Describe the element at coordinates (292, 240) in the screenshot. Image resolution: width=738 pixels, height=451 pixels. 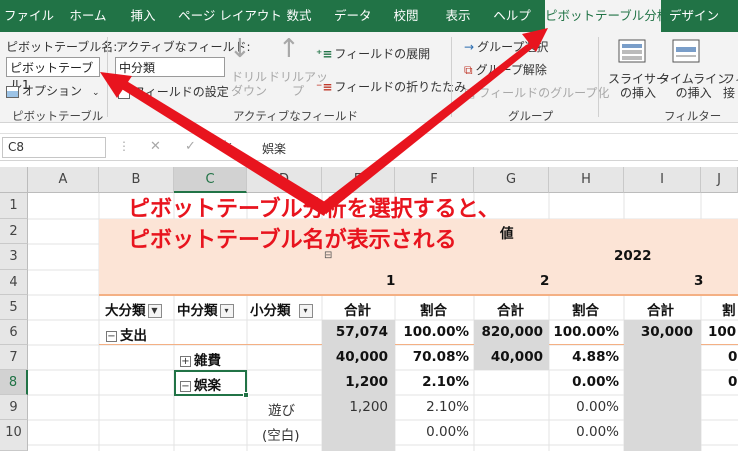
I see `callout-line-2: ピボットテーブル名が表示される` at that location.